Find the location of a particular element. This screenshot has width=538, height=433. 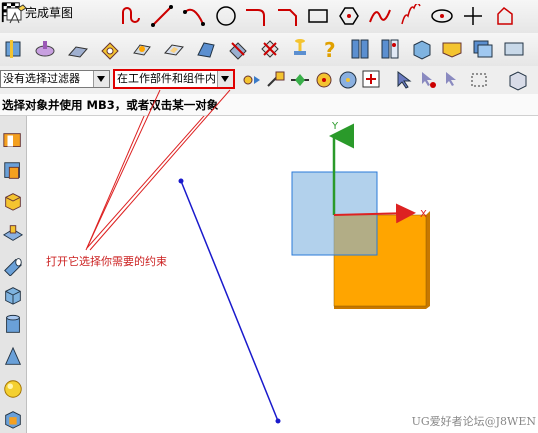

snap-point-icon is located at coordinates (252, 80).